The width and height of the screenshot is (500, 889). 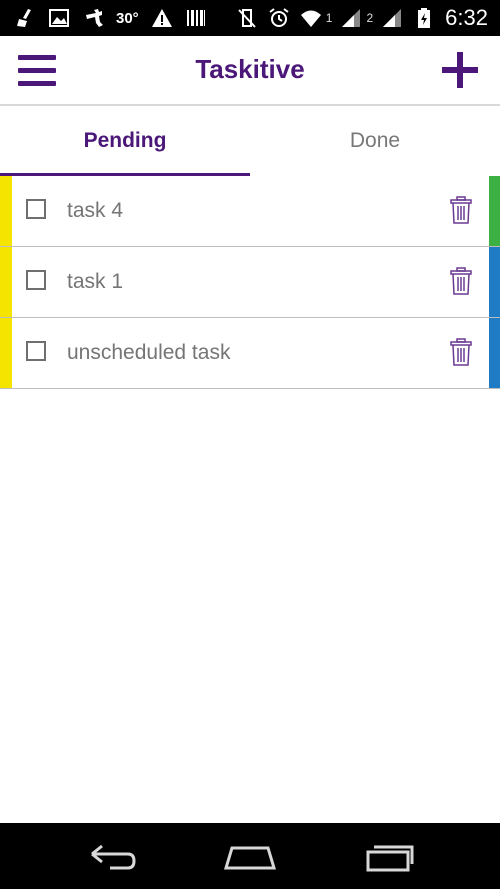 I want to click on vibrate-off-icon, so click(x=247, y=18).